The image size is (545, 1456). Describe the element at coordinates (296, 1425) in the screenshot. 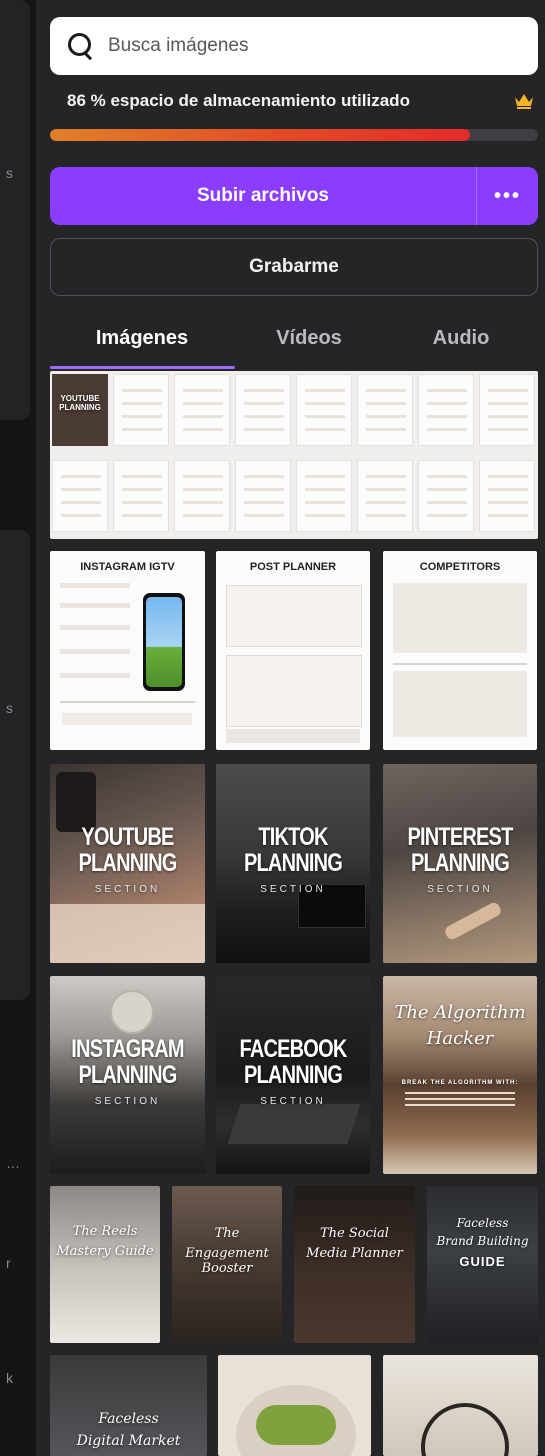

I see `food-photo` at that location.